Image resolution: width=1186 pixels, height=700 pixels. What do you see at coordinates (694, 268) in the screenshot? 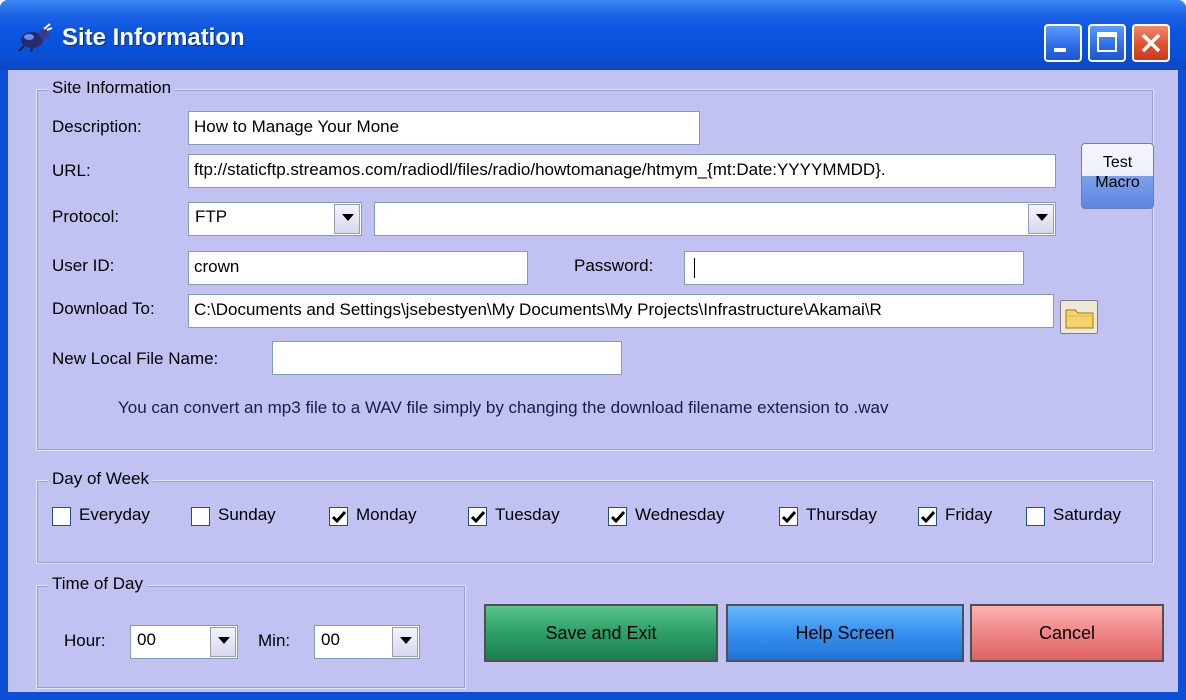
I see `password-caret` at bounding box center [694, 268].